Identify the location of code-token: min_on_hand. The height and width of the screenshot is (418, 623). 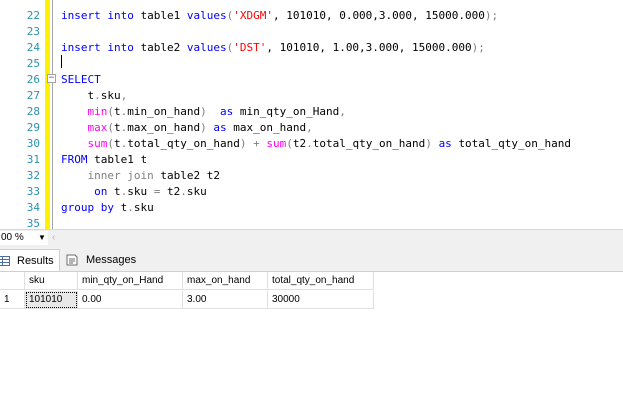
(164, 111).